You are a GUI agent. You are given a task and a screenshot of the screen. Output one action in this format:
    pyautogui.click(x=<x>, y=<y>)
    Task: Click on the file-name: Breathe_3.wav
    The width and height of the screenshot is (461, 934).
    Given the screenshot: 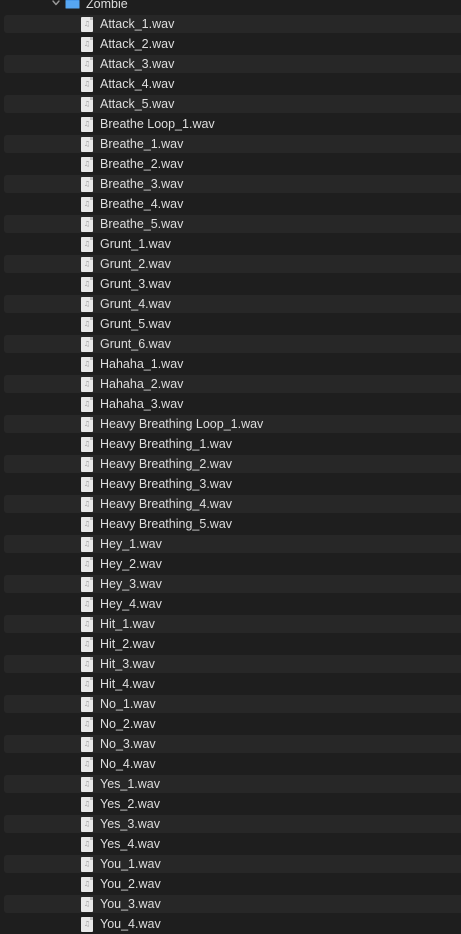 What is the action you would take?
    pyautogui.click(x=142, y=184)
    